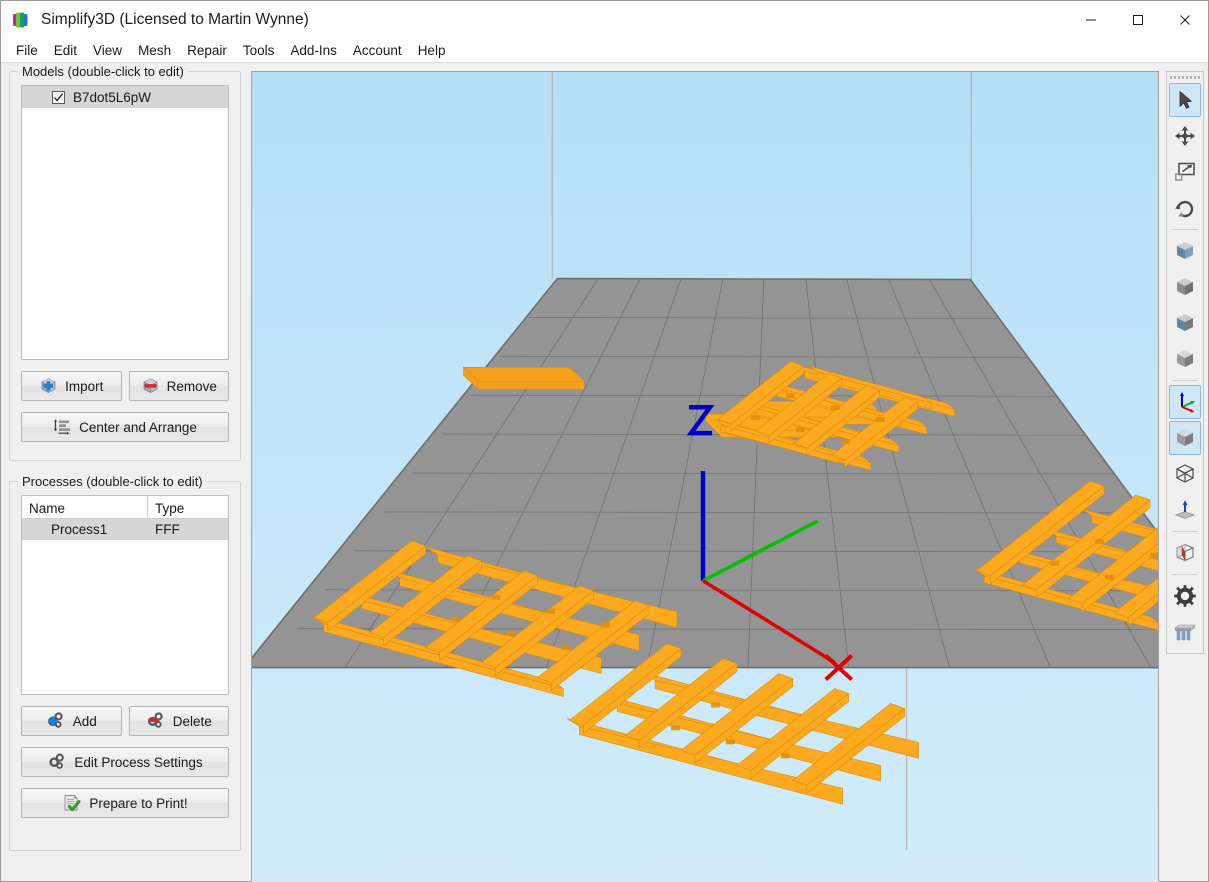 The height and width of the screenshot is (882, 1209). I want to click on select-arrow-icon, so click(1185, 100).